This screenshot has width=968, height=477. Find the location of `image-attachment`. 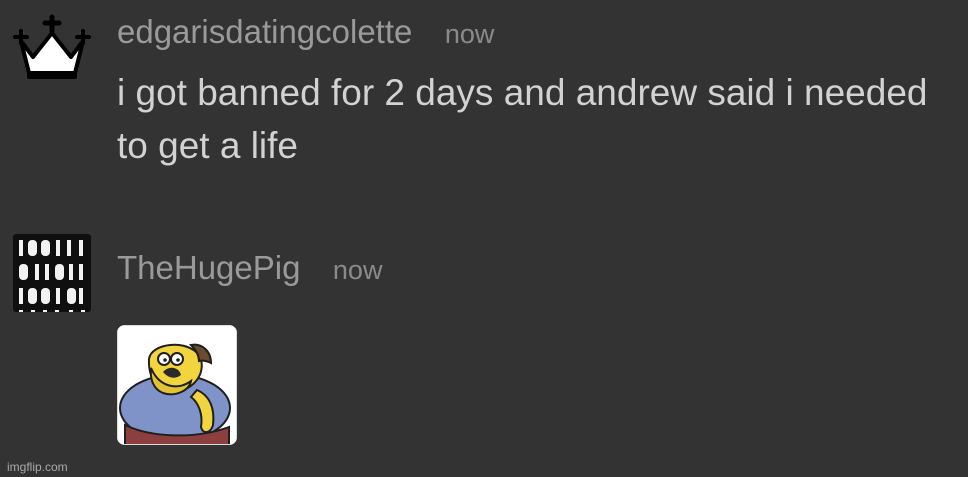

image-attachment is located at coordinates (177, 385).